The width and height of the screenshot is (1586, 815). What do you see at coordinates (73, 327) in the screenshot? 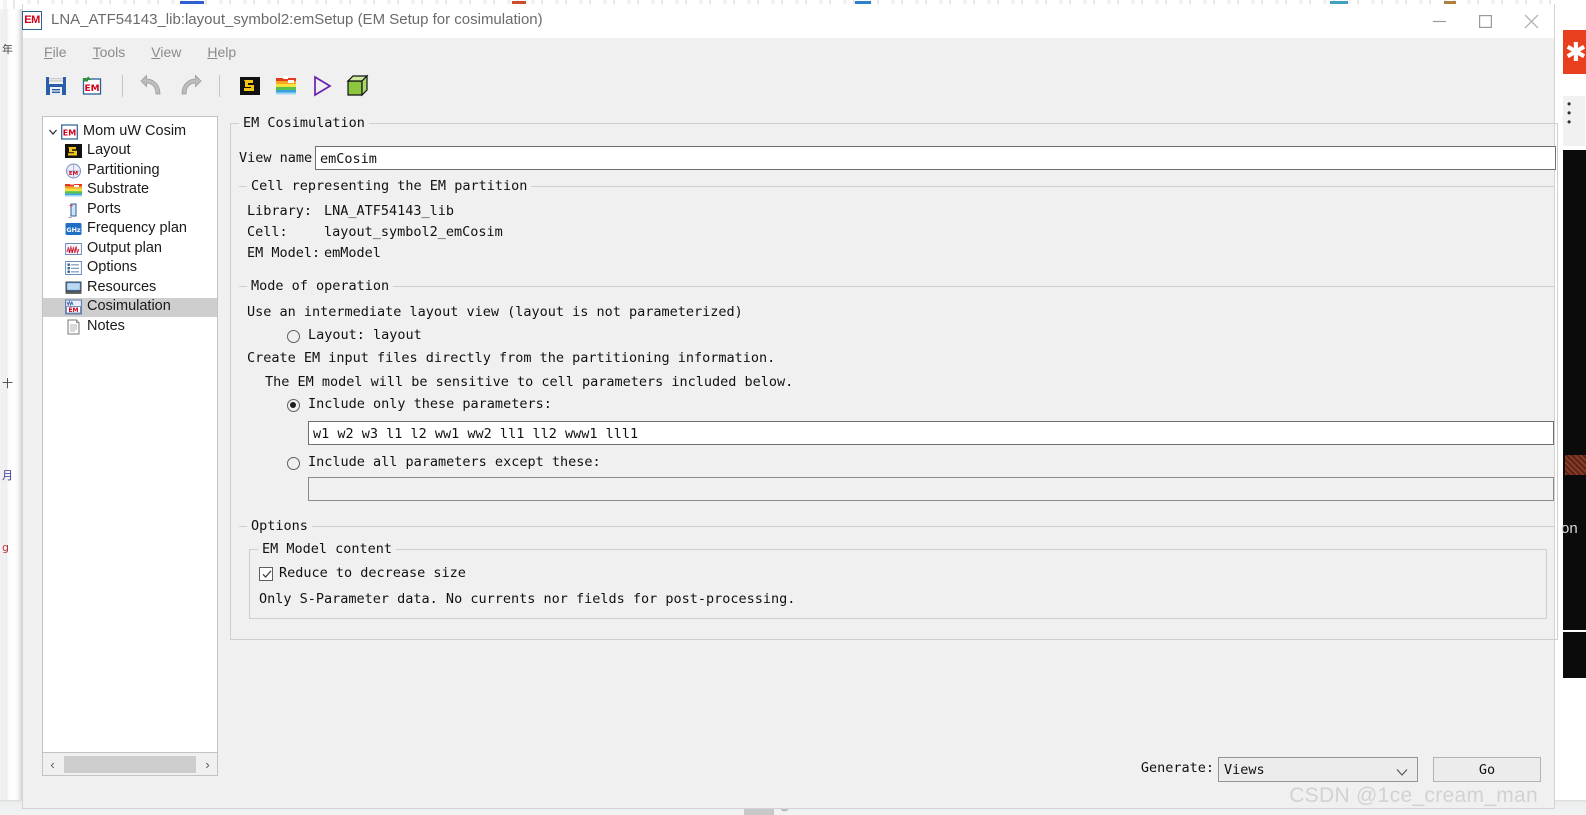
I see `notes-icon` at bounding box center [73, 327].